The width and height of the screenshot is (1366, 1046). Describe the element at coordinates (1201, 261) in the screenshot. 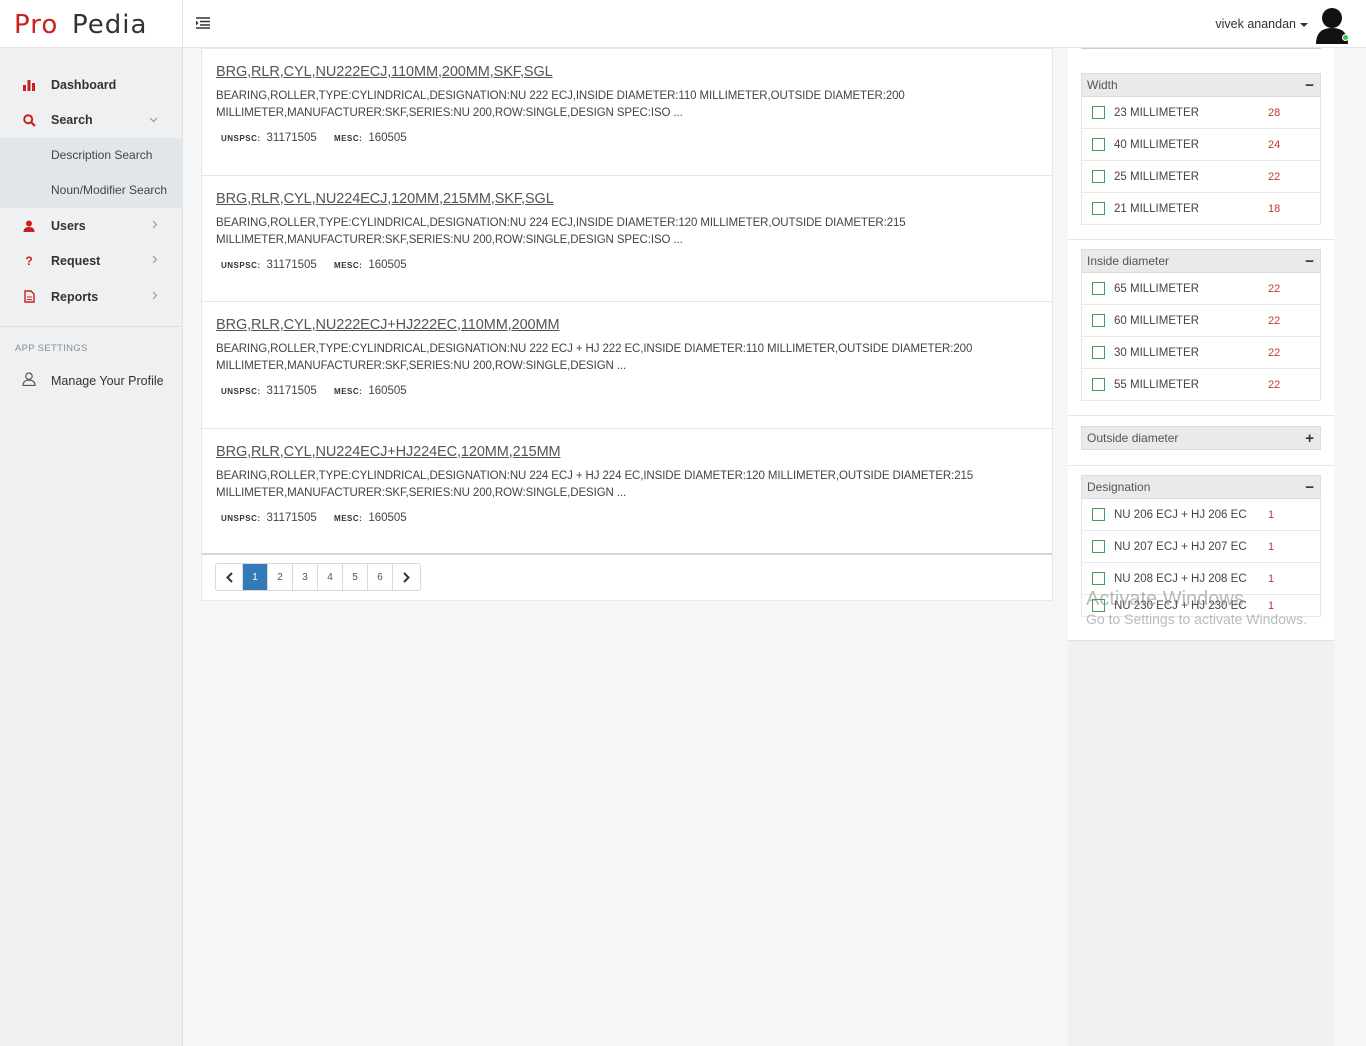

I see `filter-header-inside-diameter: Inside diameter −` at that location.